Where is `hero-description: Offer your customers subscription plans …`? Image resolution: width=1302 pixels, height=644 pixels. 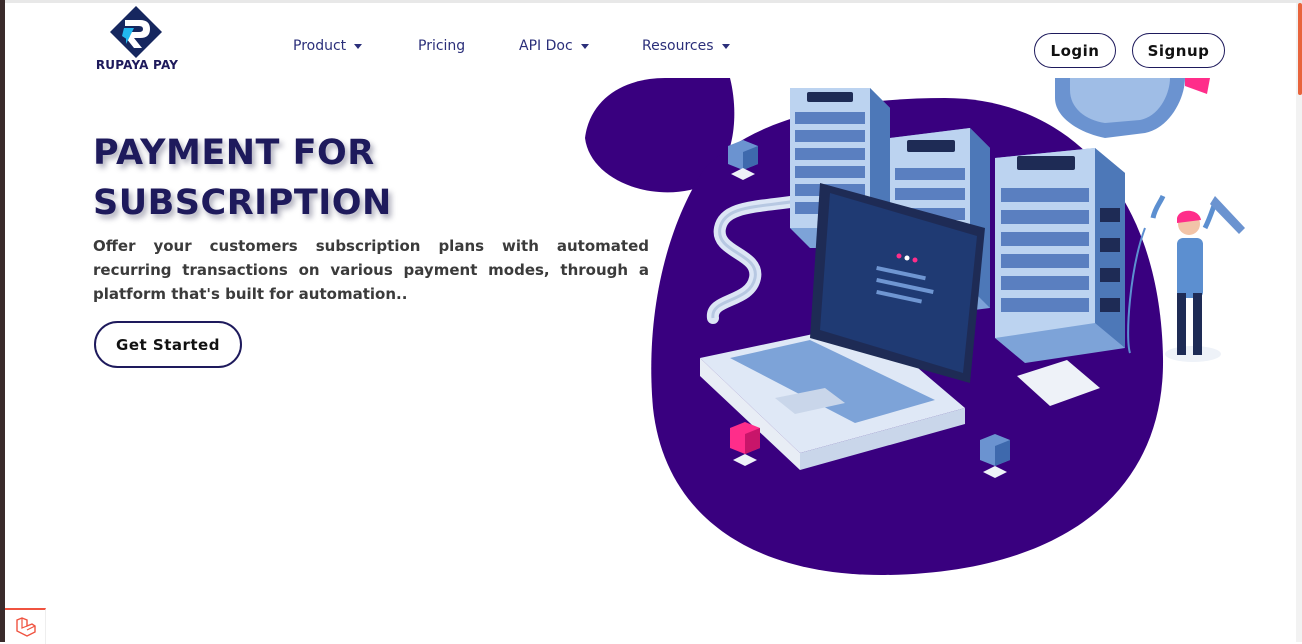
hero-description: Offer your customers subscription plans … is located at coordinates (371, 270).